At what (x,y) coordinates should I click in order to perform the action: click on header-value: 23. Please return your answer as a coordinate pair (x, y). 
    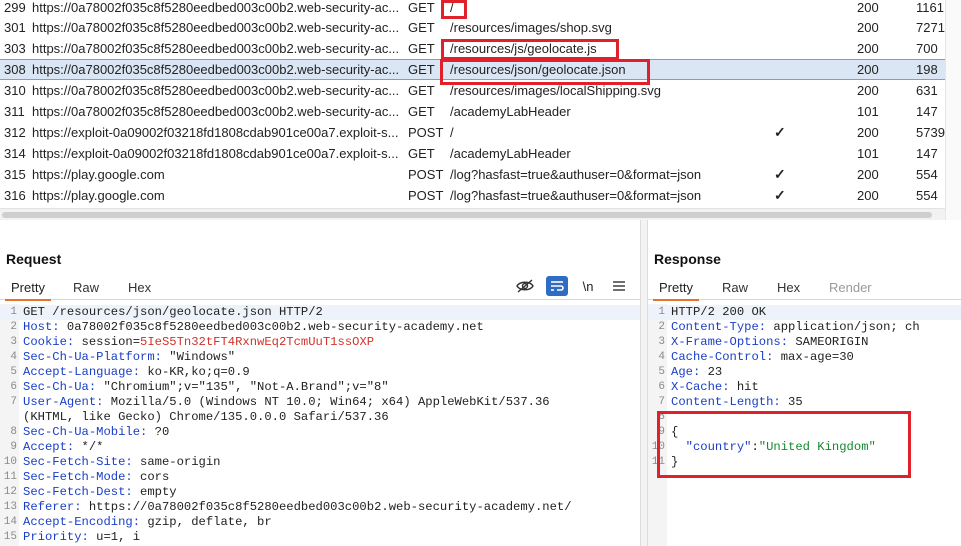
    Looking at the image, I should click on (711, 372).